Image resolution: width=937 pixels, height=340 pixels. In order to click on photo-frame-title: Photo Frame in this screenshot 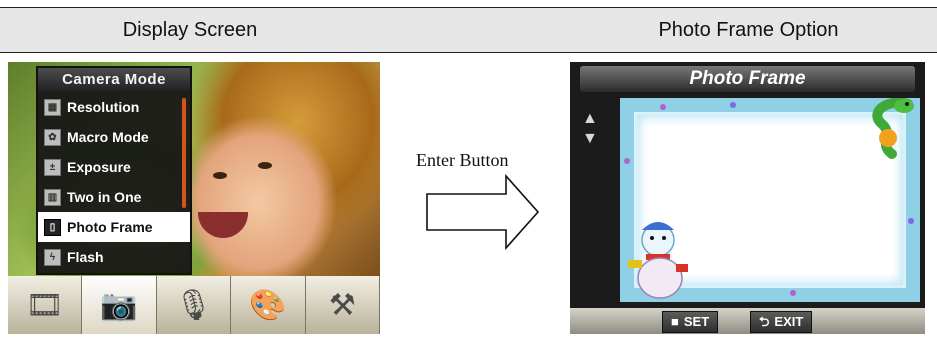, I will do `click(747, 79)`.